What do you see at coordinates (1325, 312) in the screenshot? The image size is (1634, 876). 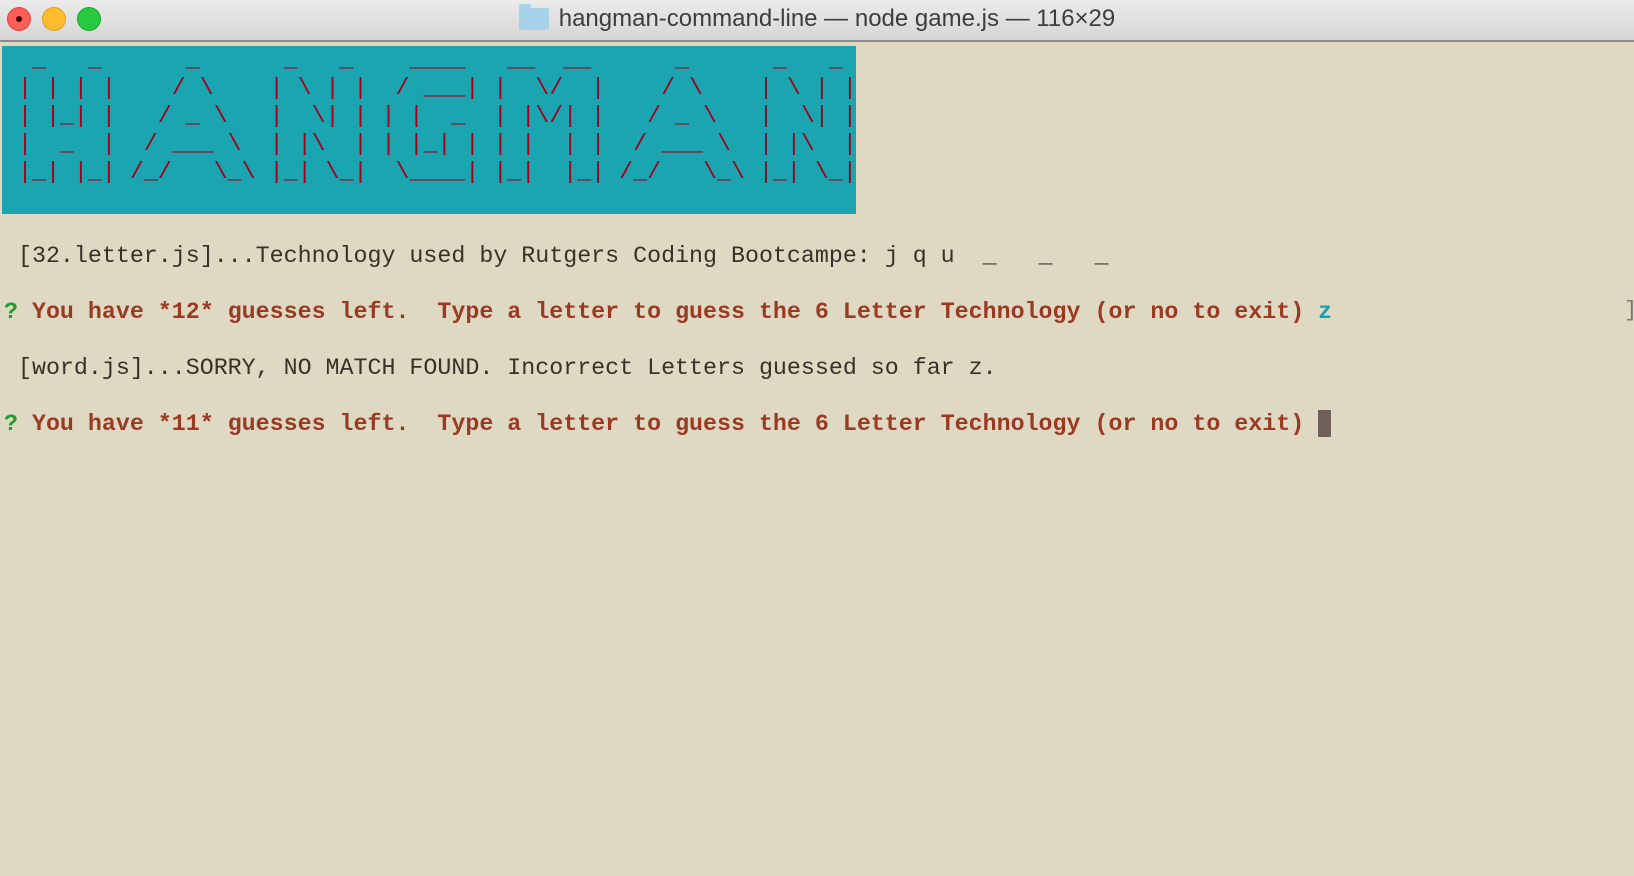 I see `user-answer: z` at bounding box center [1325, 312].